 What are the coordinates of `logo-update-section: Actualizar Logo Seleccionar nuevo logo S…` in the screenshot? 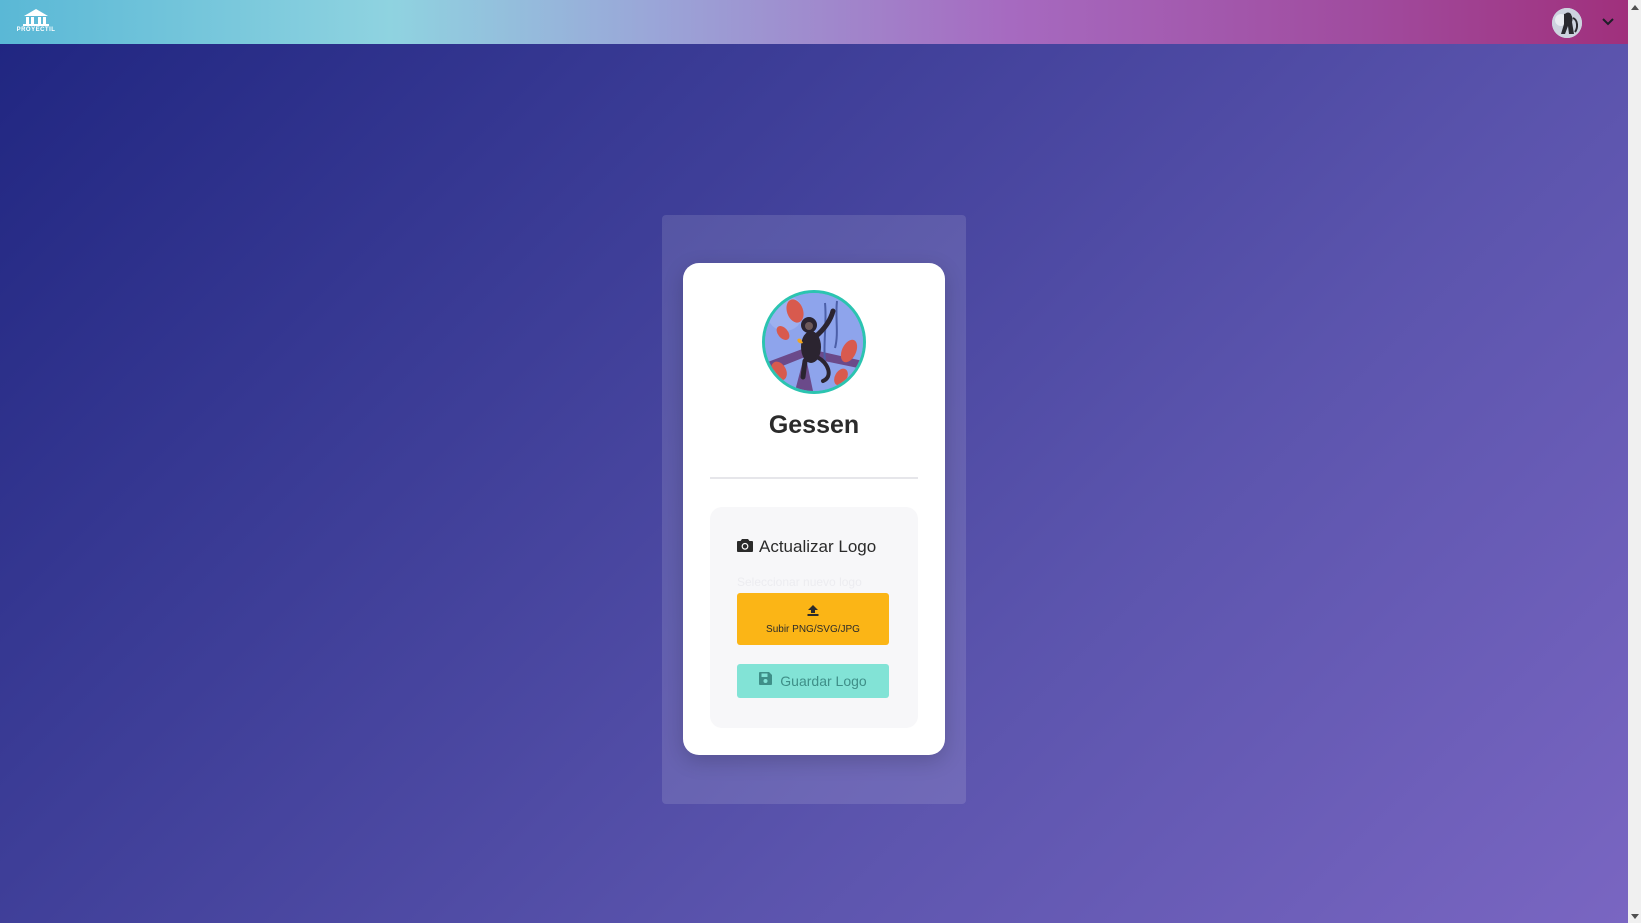 It's located at (814, 617).